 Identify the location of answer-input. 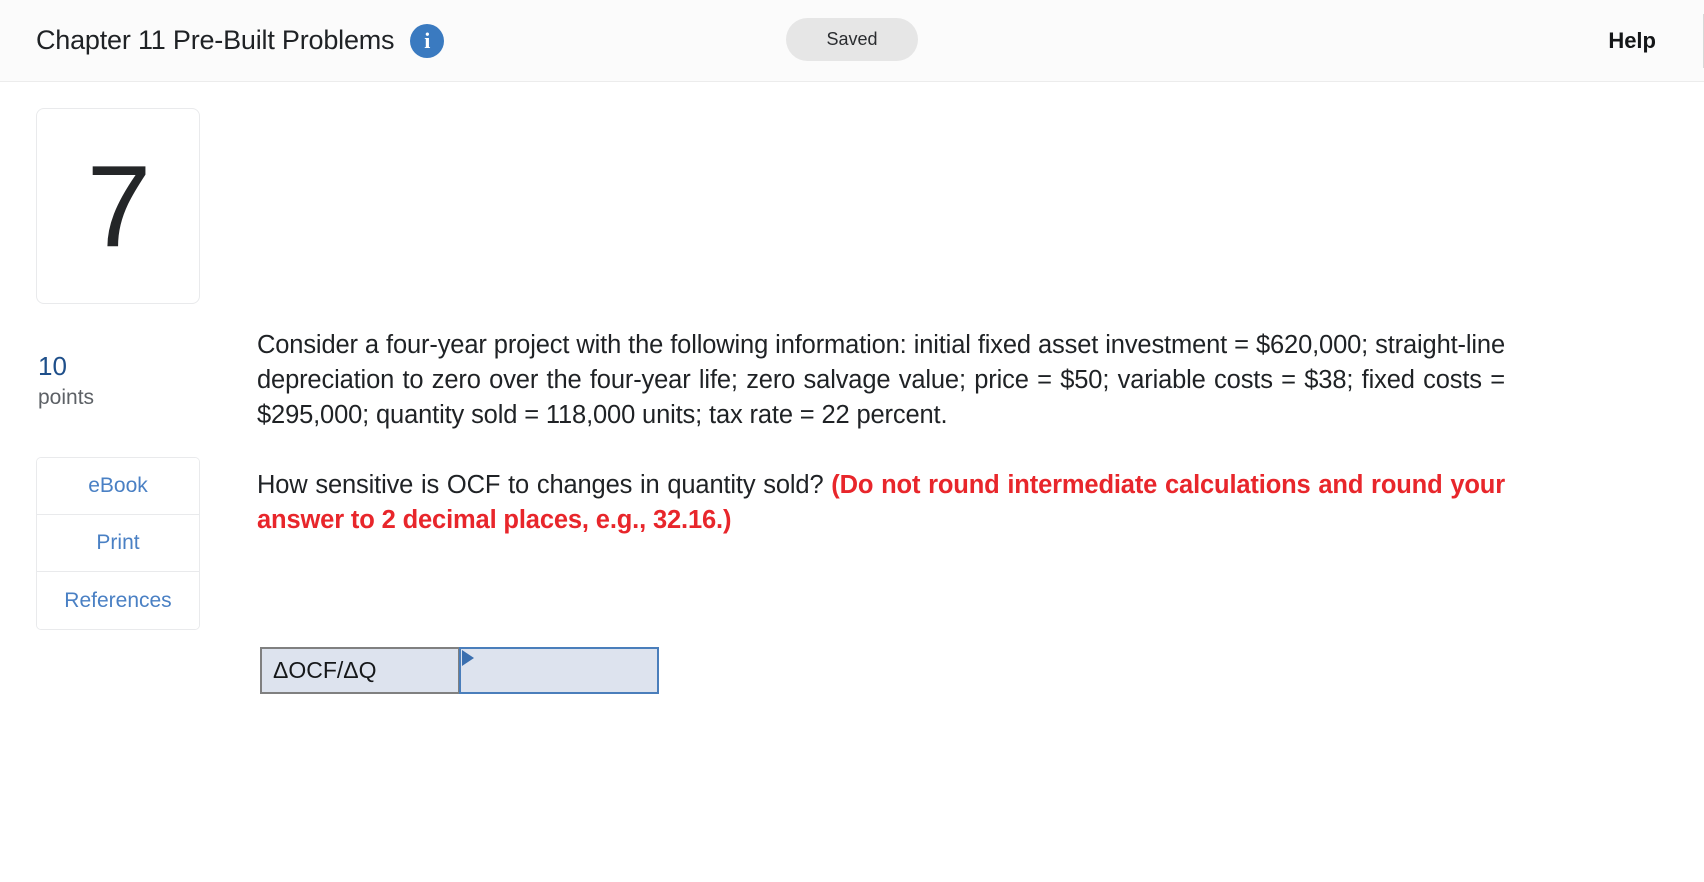
(559, 670).